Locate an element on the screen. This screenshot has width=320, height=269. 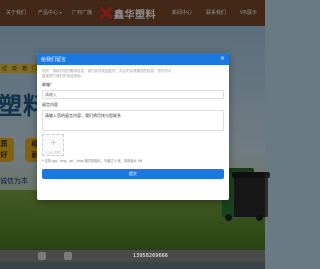
upload-text: 点击上传图片 is located at coordinates (54, 152).